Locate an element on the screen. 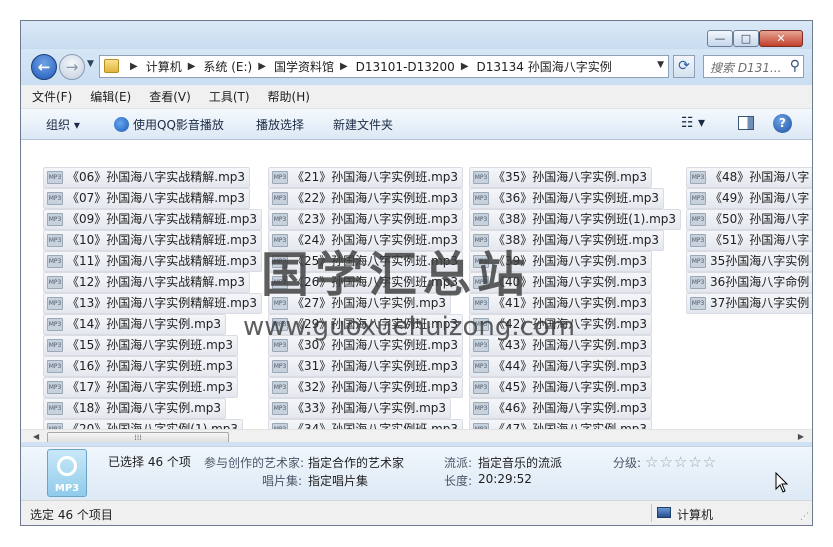 Image resolution: width=833 pixels, height=547 pixels. file-item: MP3 《38》孙国海八字实例班(1).mp3 is located at coordinates (575, 219).